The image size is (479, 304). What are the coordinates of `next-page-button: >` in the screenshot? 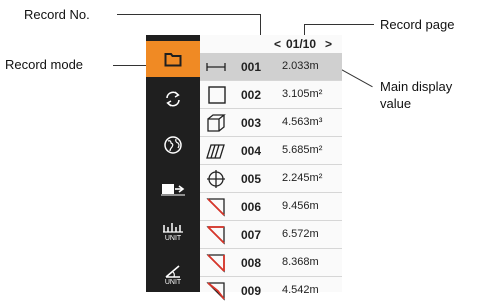 It's located at (328, 44).